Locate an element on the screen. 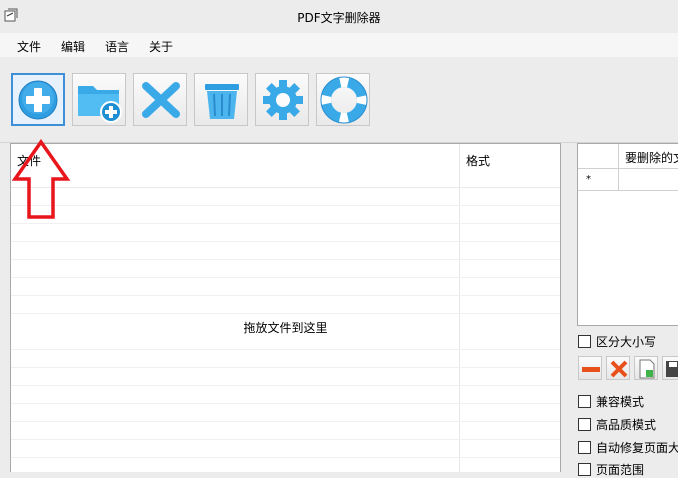 Image resolution: width=678 pixels, height=478 pixels. trash-can-icon is located at coordinates (222, 101).